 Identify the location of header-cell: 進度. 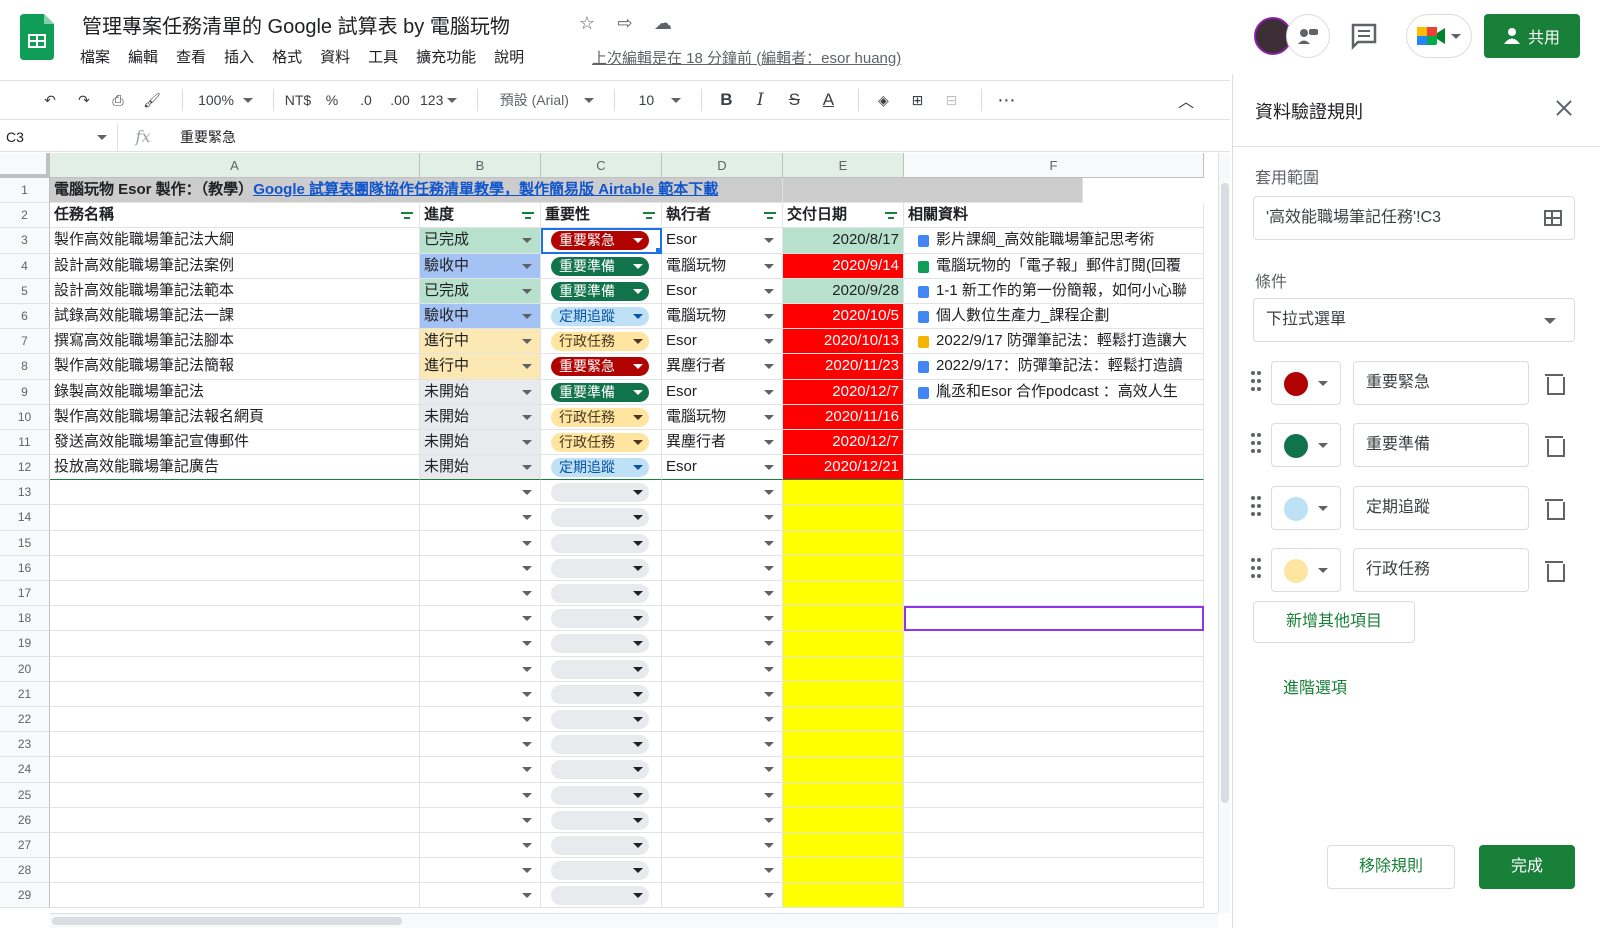
(480, 216).